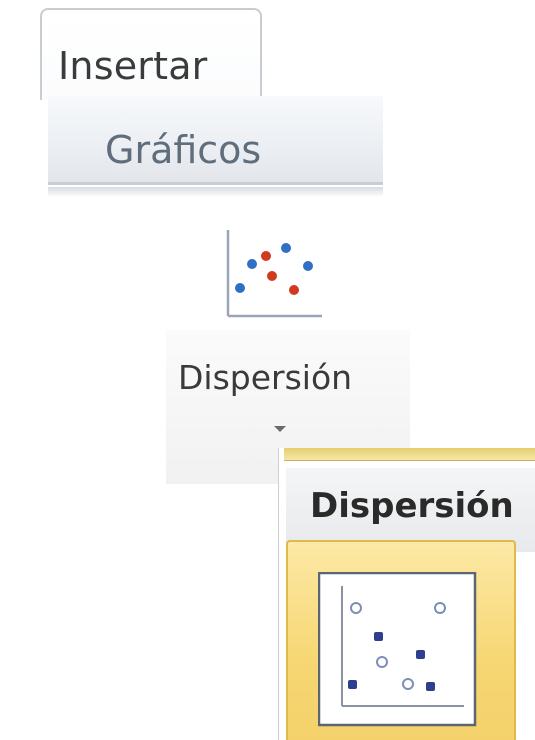 This screenshot has height=740, width=535. Describe the element at coordinates (274, 274) in the screenshot. I see `scatter-chart-icon` at that location.